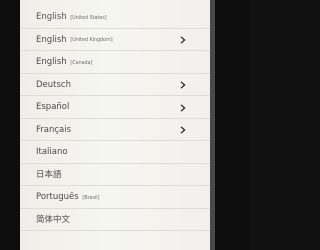 This screenshot has height=250, width=320. I want to click on language-name: Italiano, so click(52, 152).